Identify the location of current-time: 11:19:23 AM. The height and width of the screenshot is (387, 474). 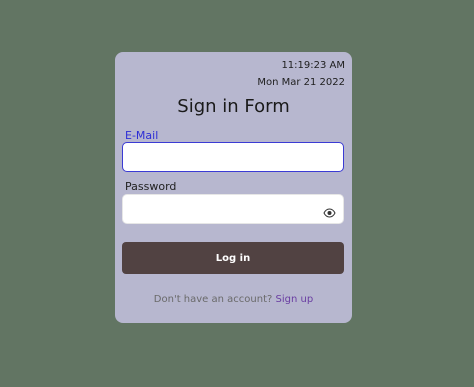
(313, 65).